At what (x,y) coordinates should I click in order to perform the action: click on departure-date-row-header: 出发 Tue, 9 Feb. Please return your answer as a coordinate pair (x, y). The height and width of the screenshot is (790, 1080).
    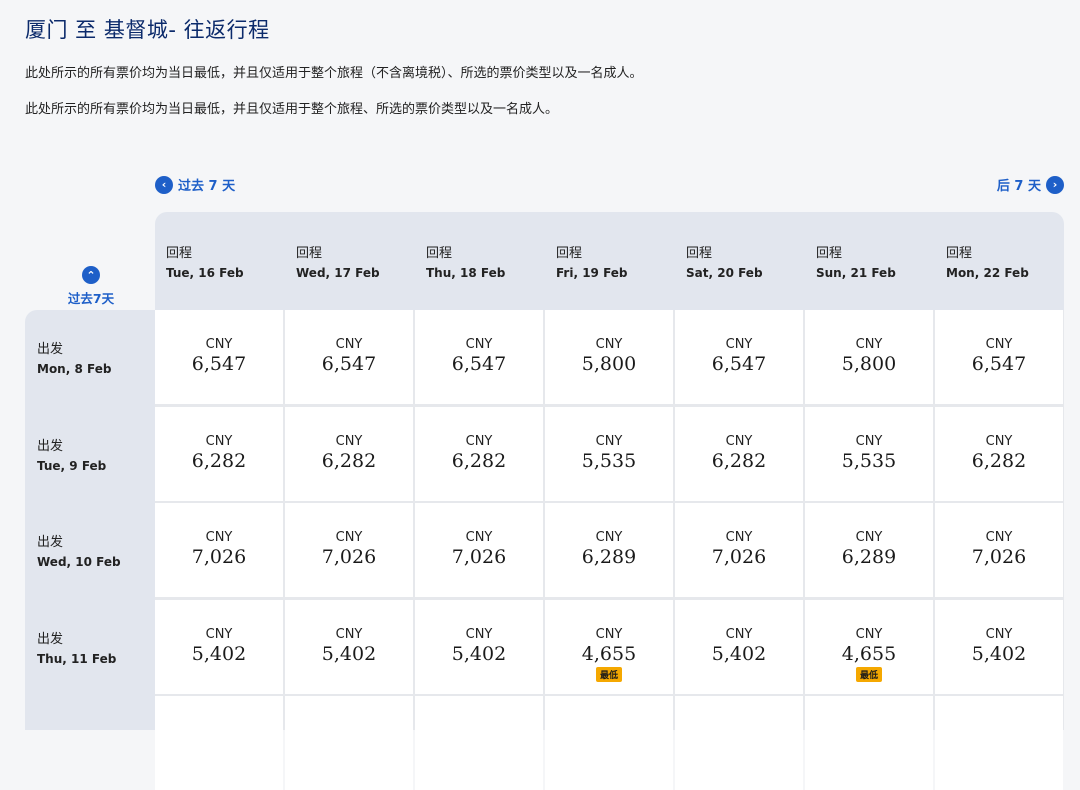
    Looking at the image, I should click on (71, 454).